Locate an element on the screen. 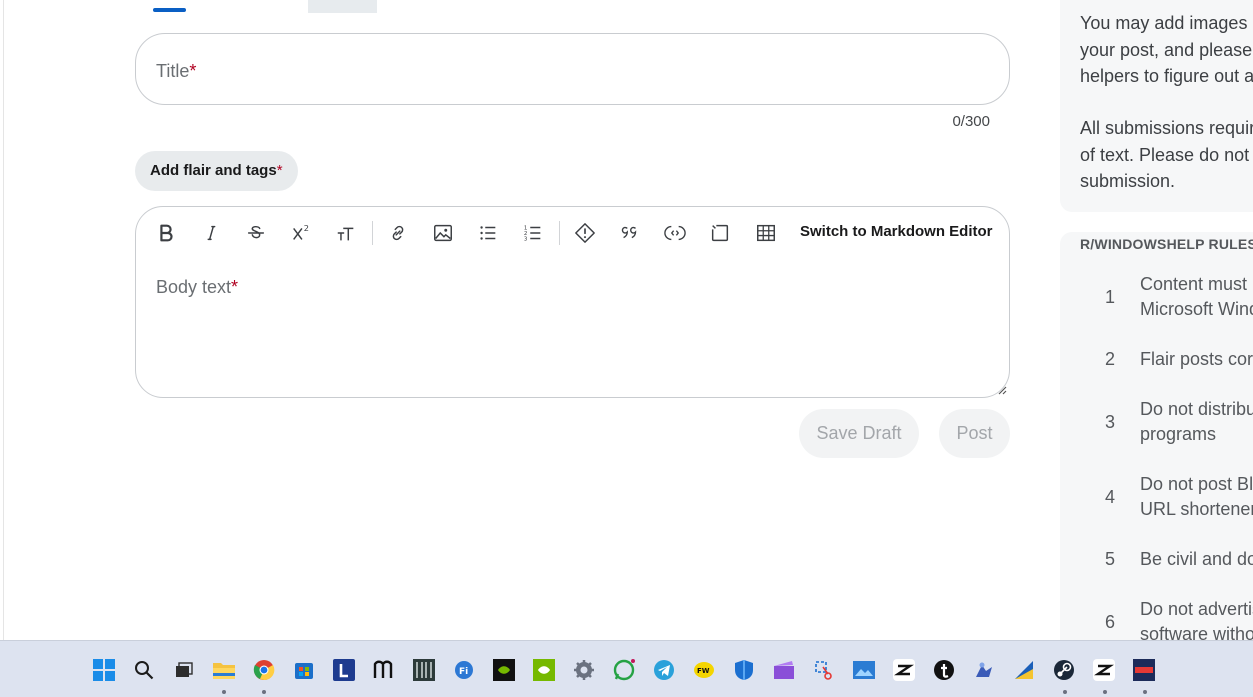 The image size is (1253, 697). save-draft-button: Save Draft is located at coordinates (859, 433).